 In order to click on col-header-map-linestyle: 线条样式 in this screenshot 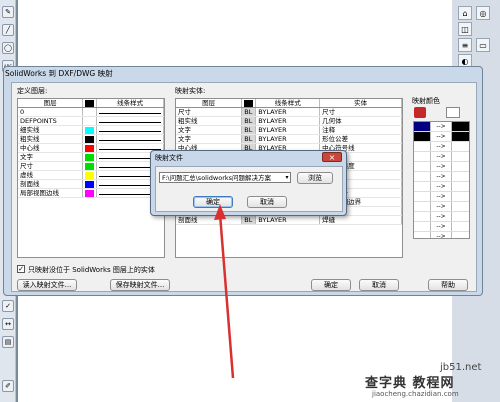, I will do `click(288, 103)`.